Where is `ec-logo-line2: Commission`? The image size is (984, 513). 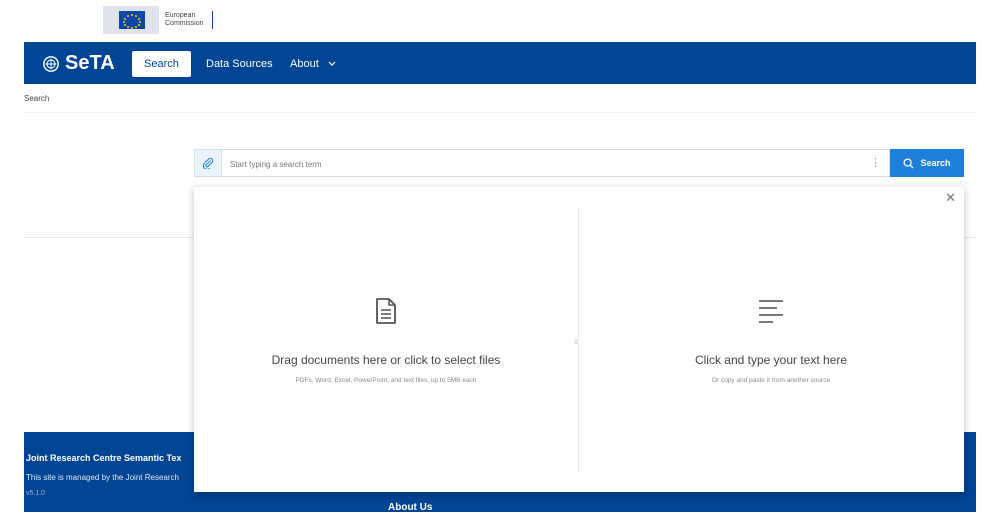
ec-logo-line2: Commission is located at coordinates (184, 23).